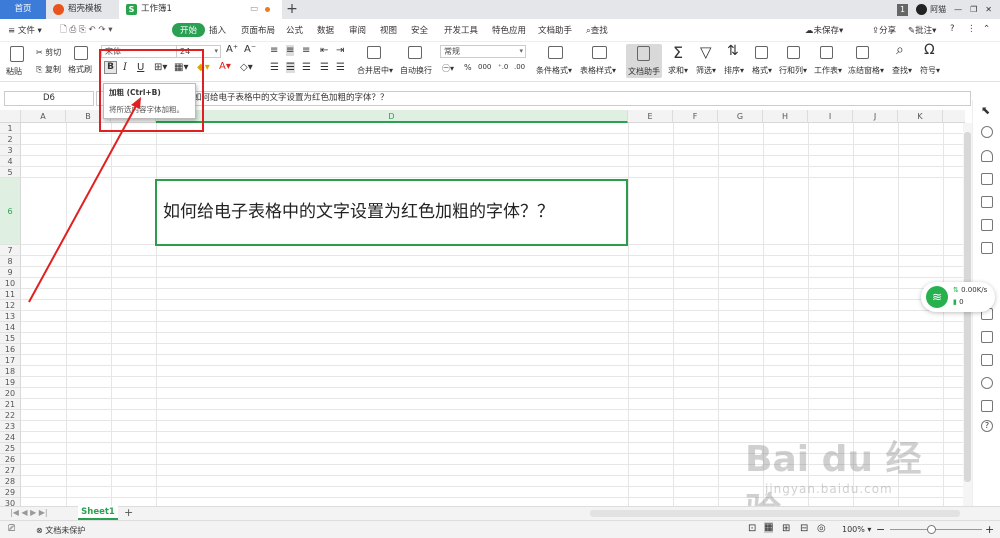  I want to click on column-header: D, so click(392, 116).